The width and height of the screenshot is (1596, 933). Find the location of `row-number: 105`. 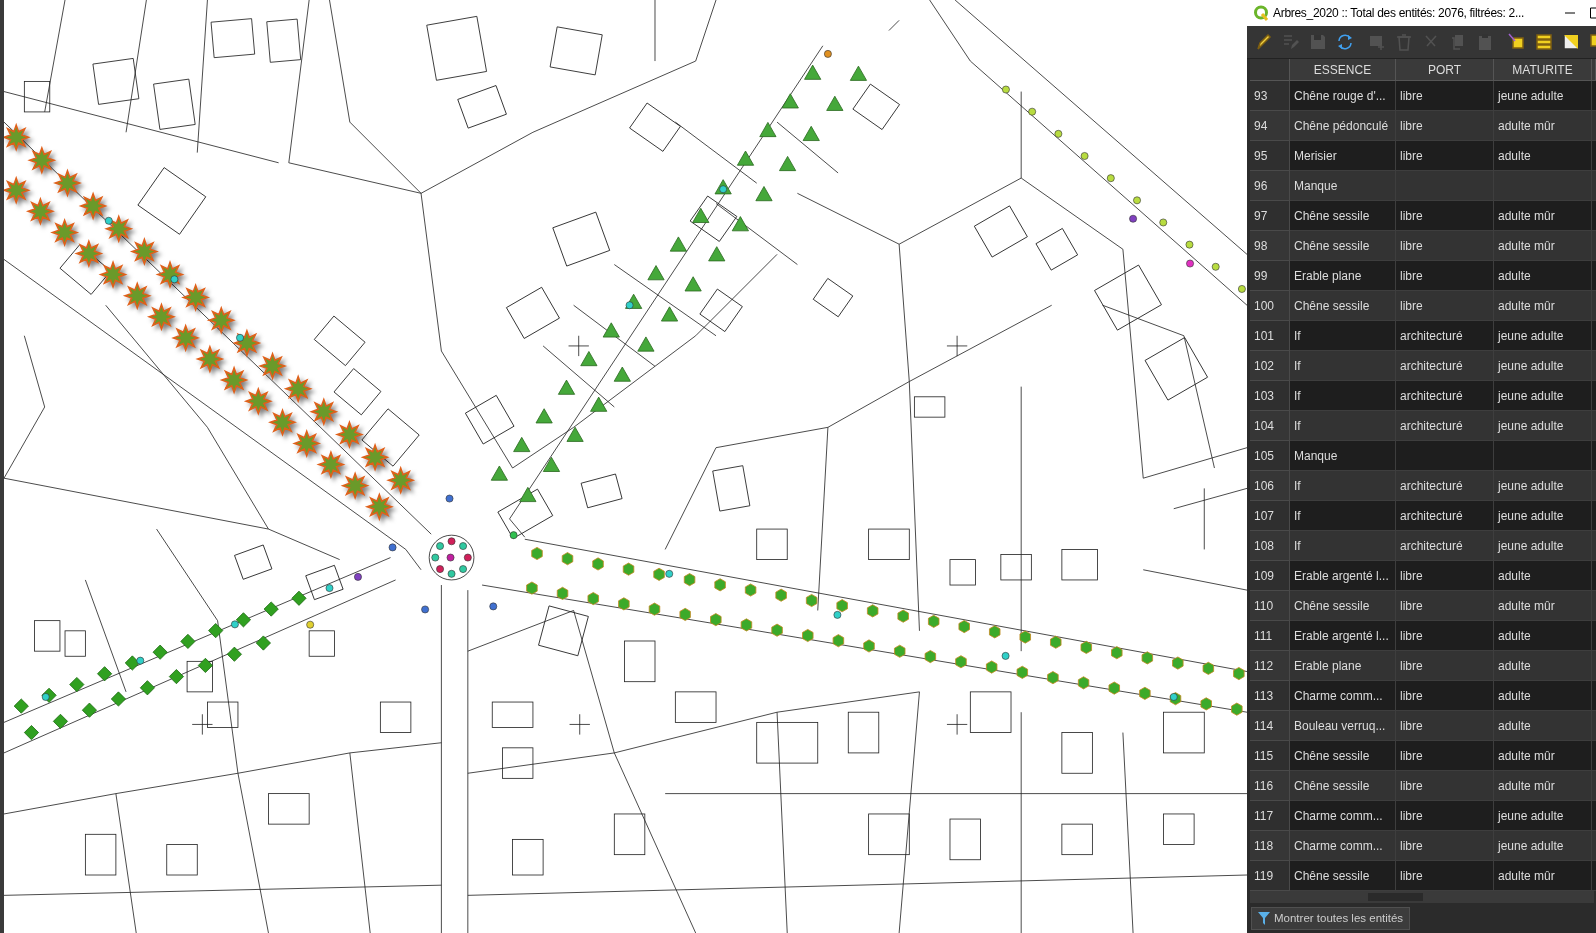

row-number: 105 is located at coordinates (1270, 456).